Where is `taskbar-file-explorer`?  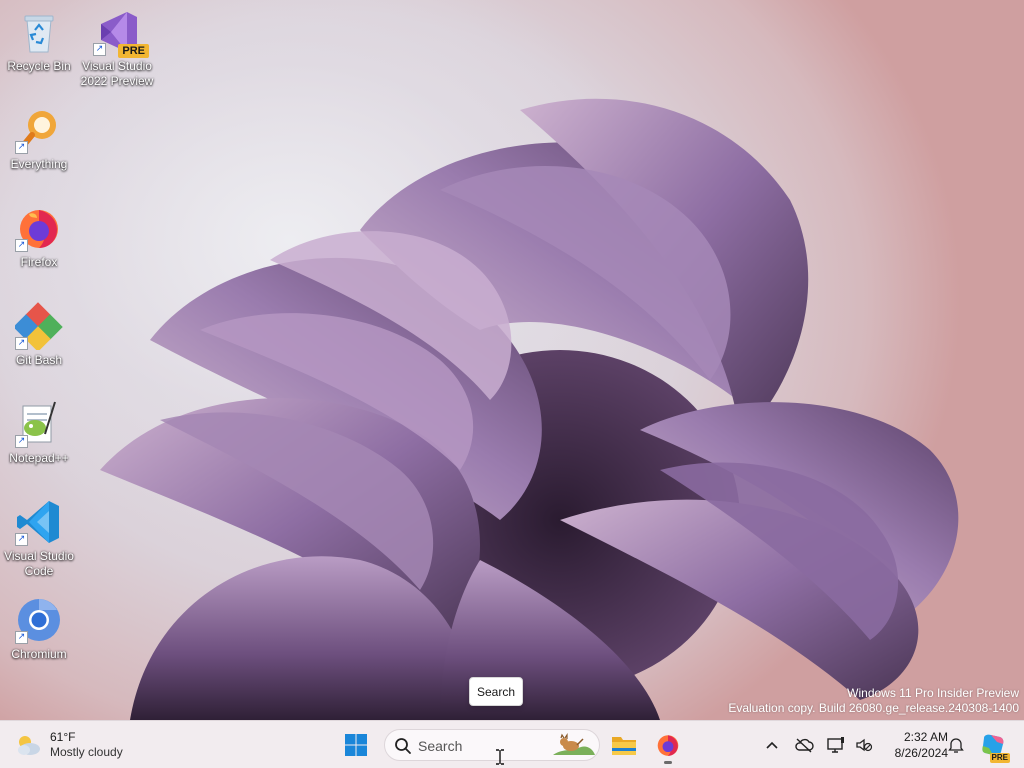
taskbar-file-explorer is located at coordinates (624, 745).